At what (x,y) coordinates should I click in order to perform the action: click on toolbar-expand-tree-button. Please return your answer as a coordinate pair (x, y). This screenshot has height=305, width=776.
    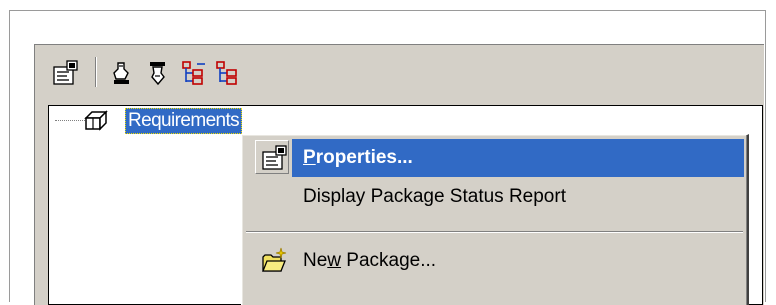
    Looking at the image, I should click on (194, 73).